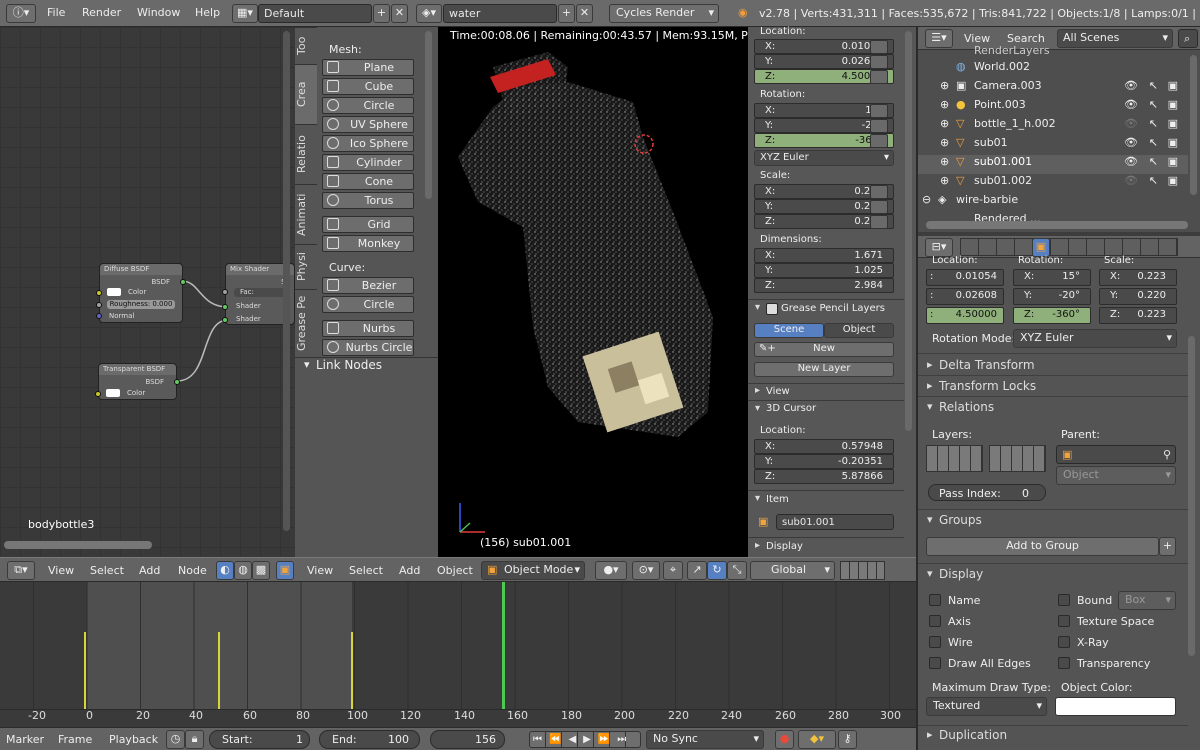 This screenshot has height=750, width=1200. What do you see at coordinates (1069, 577) in the screenshot?
I see `display-header: Display` at bounding box center [1069, 577].